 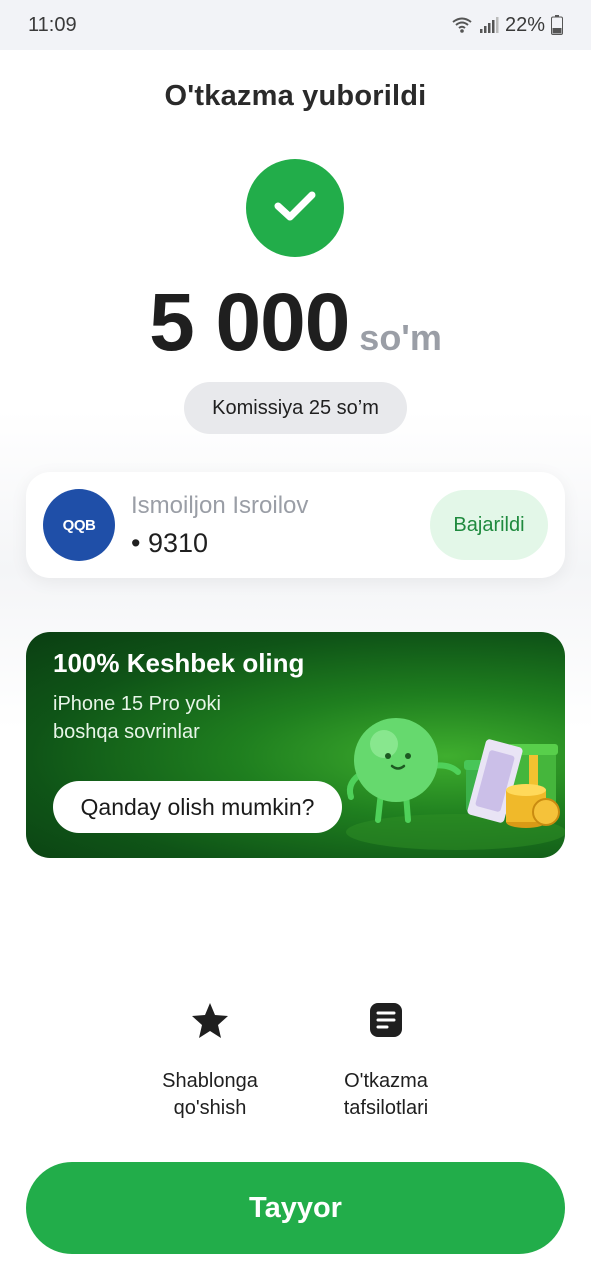 What do you see at coordinates (557, 25) in the screenshot?
I see `battery-icon` at bounding box center [557, 25].